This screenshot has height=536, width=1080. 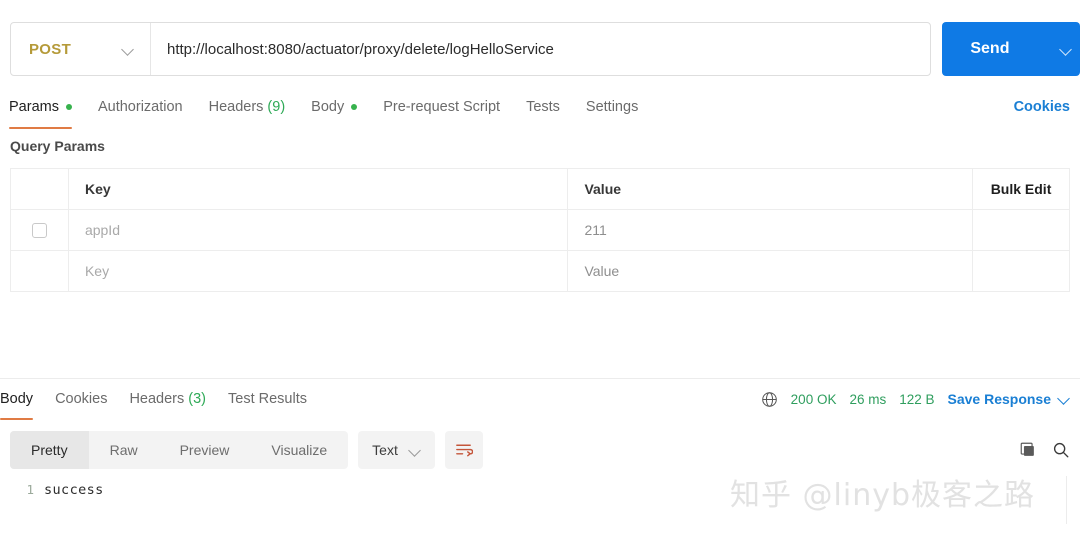 What do you see at coordinates (124, 450) in the screenshot?
I see `view-mode-raw: Raw` at bounding box center [124, 450].